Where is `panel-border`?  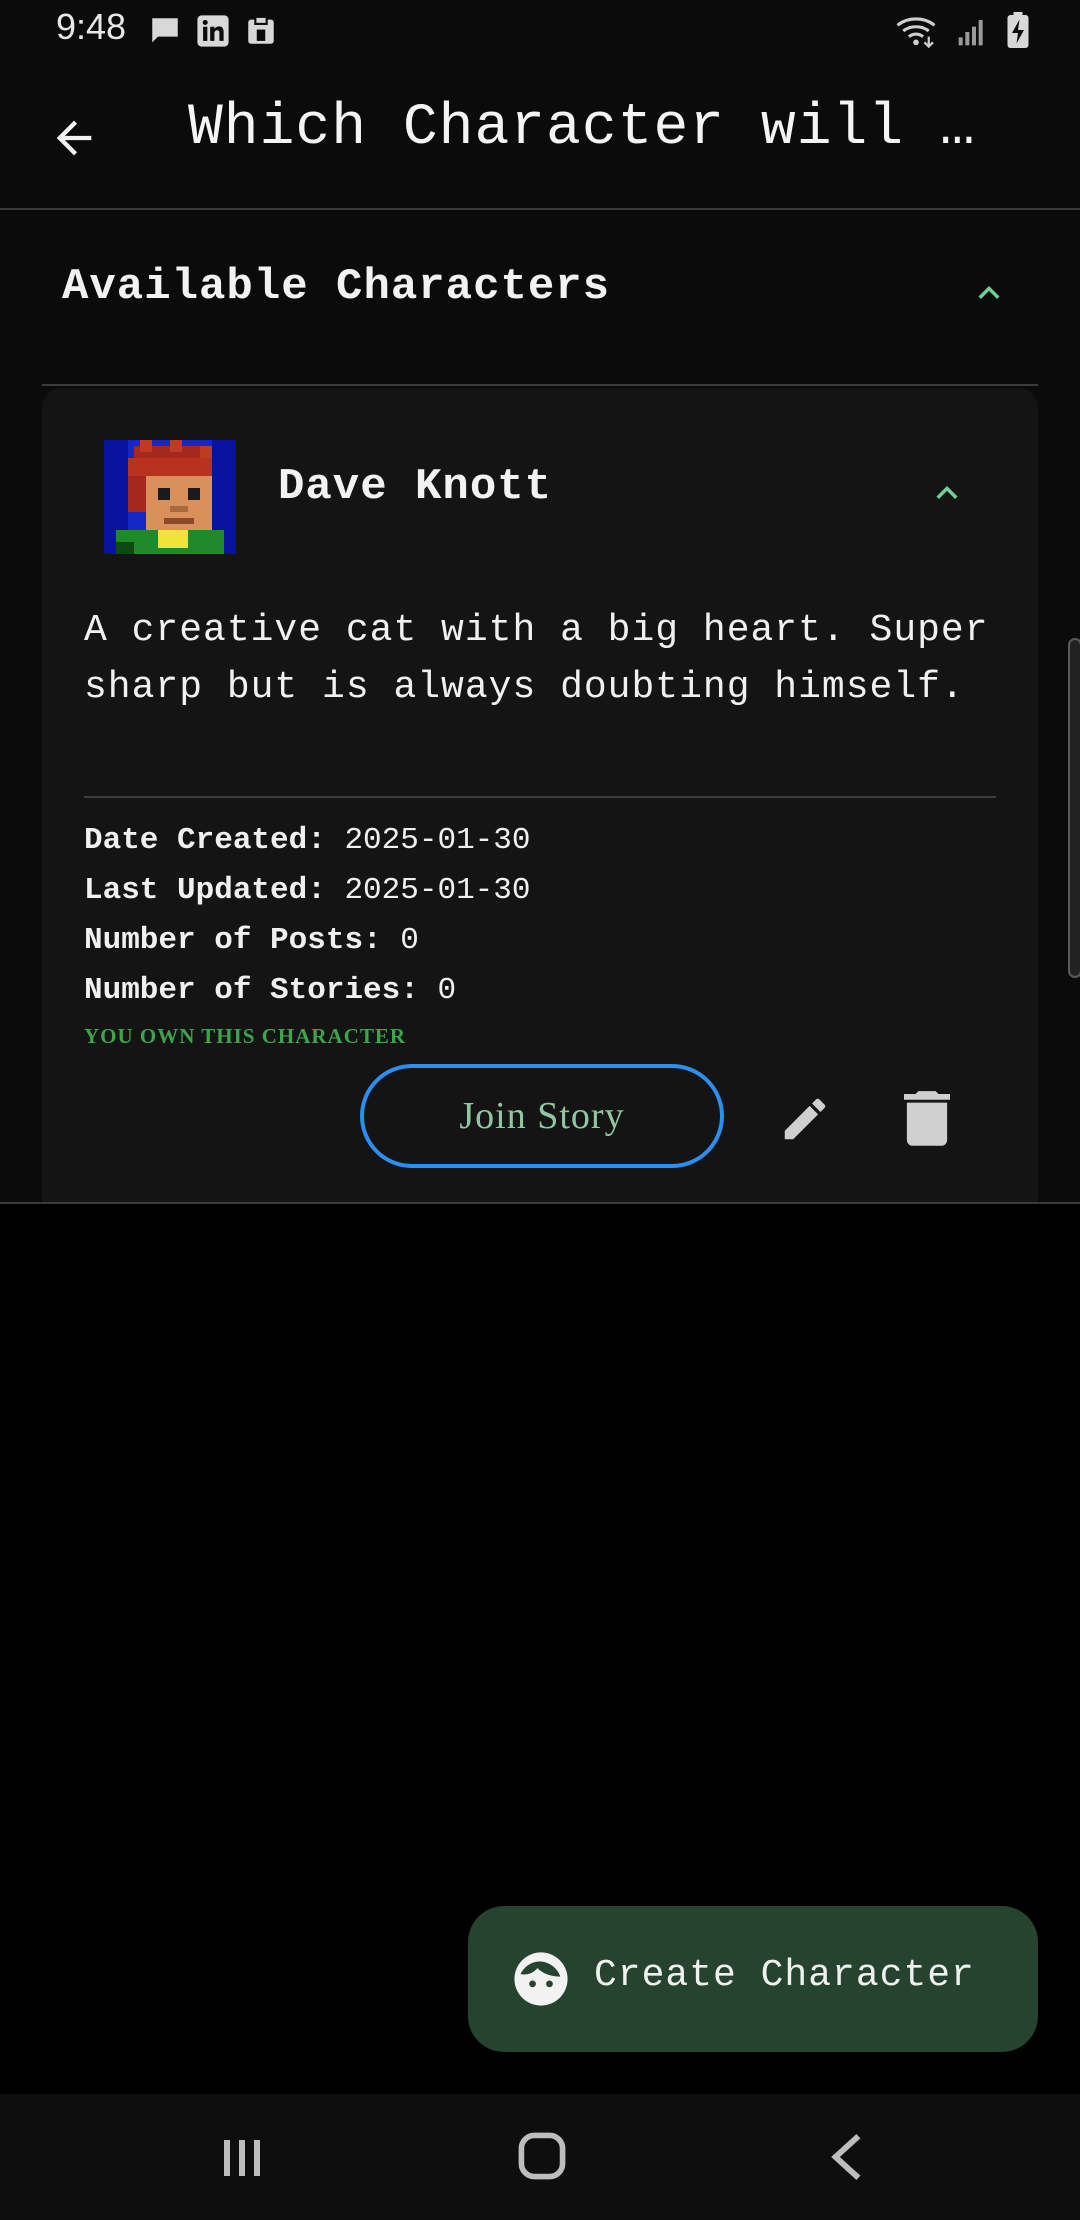 panel-border is located at coordinates (540, 1203).